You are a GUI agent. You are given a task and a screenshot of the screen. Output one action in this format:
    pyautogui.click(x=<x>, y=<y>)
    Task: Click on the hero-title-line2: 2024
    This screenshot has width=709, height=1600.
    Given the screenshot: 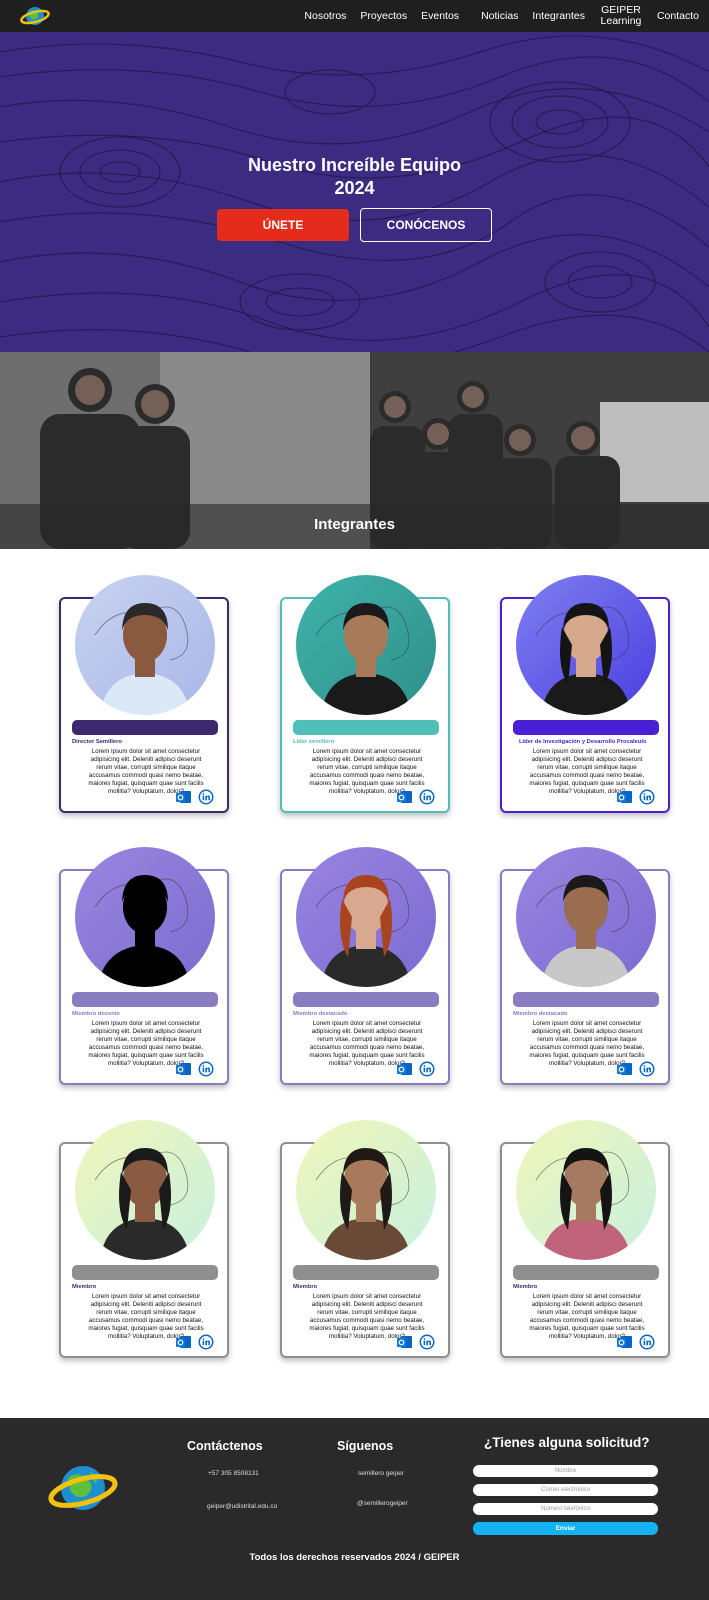 What is the action you would take?
    pyautogui.click(x=354, y=188)
    